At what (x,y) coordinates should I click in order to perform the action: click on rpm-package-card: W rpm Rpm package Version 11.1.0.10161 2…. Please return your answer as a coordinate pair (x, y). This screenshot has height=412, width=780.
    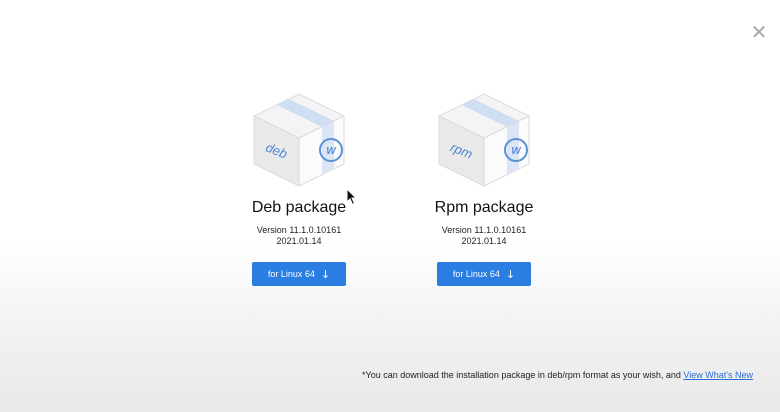
    Looking at the image, I should click on (484, 187).